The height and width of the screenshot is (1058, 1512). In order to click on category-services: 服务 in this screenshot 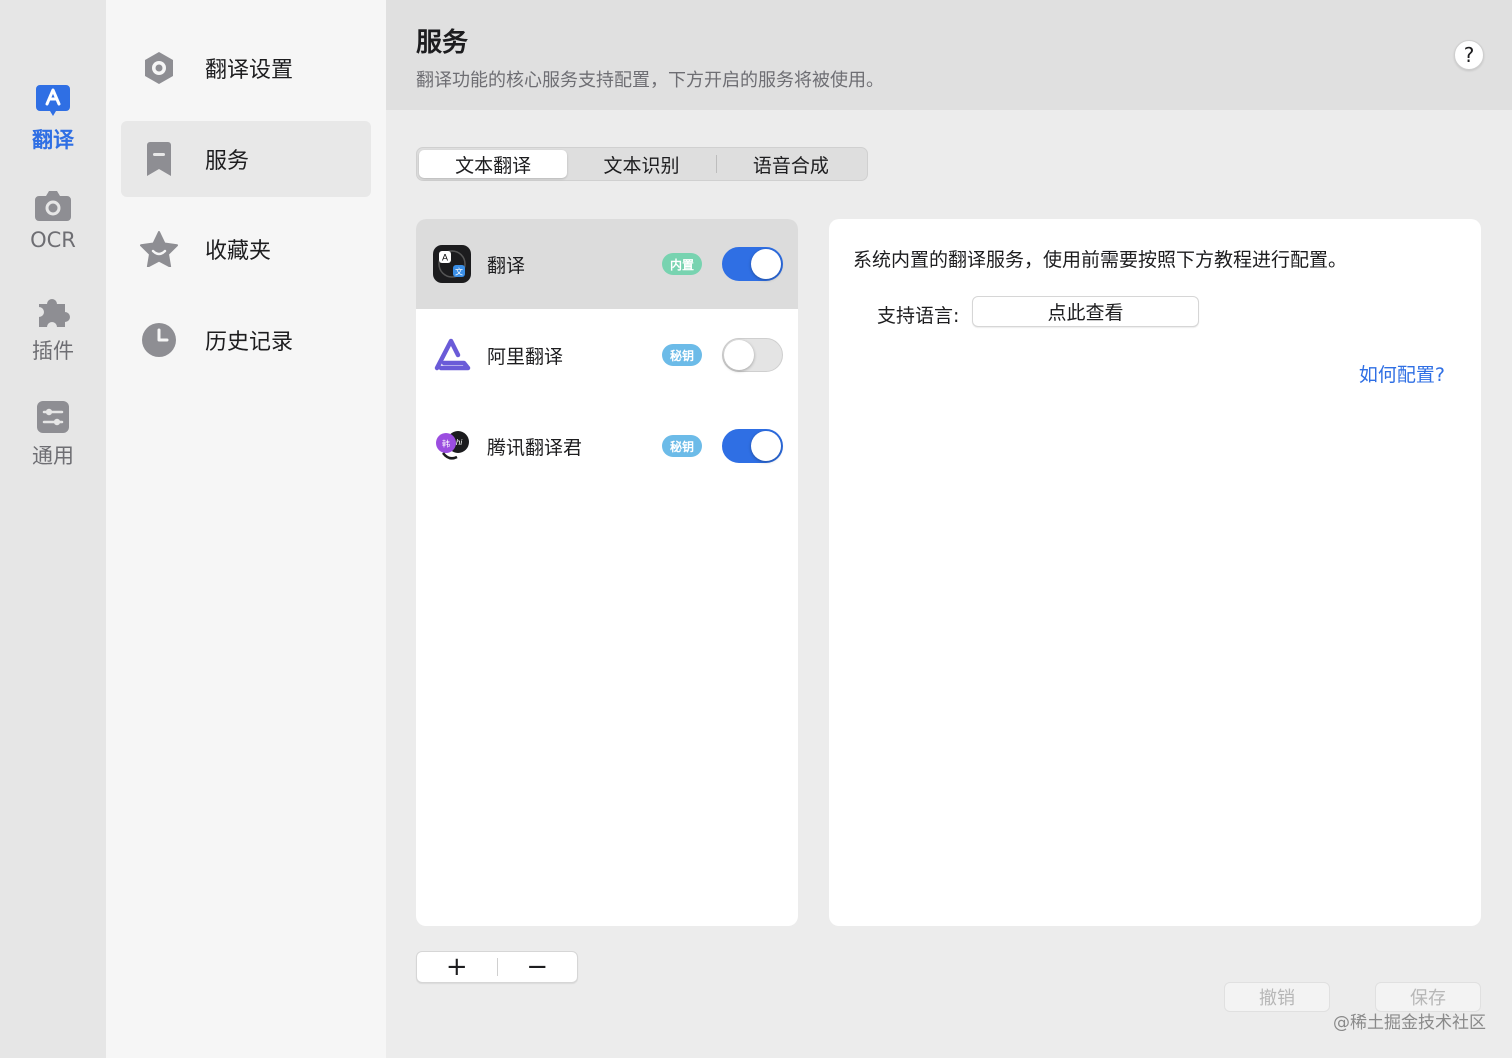, I will do `click(246, 159)`.